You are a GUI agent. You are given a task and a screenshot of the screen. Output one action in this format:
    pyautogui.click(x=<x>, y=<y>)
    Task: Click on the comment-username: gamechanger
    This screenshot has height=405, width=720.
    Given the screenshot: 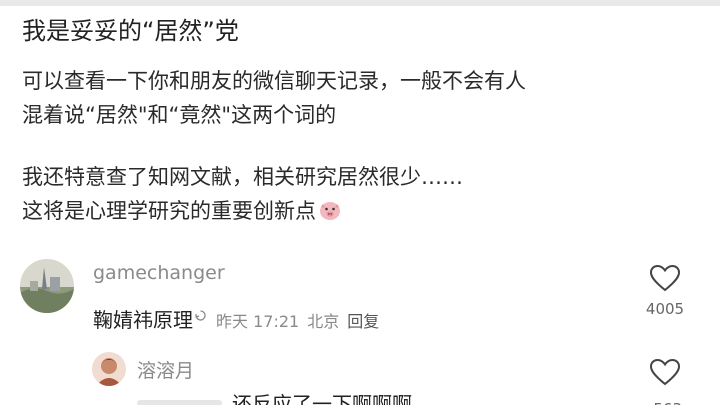 What is the action you would take?
    pyautogui.click(x=159, y=273)
    